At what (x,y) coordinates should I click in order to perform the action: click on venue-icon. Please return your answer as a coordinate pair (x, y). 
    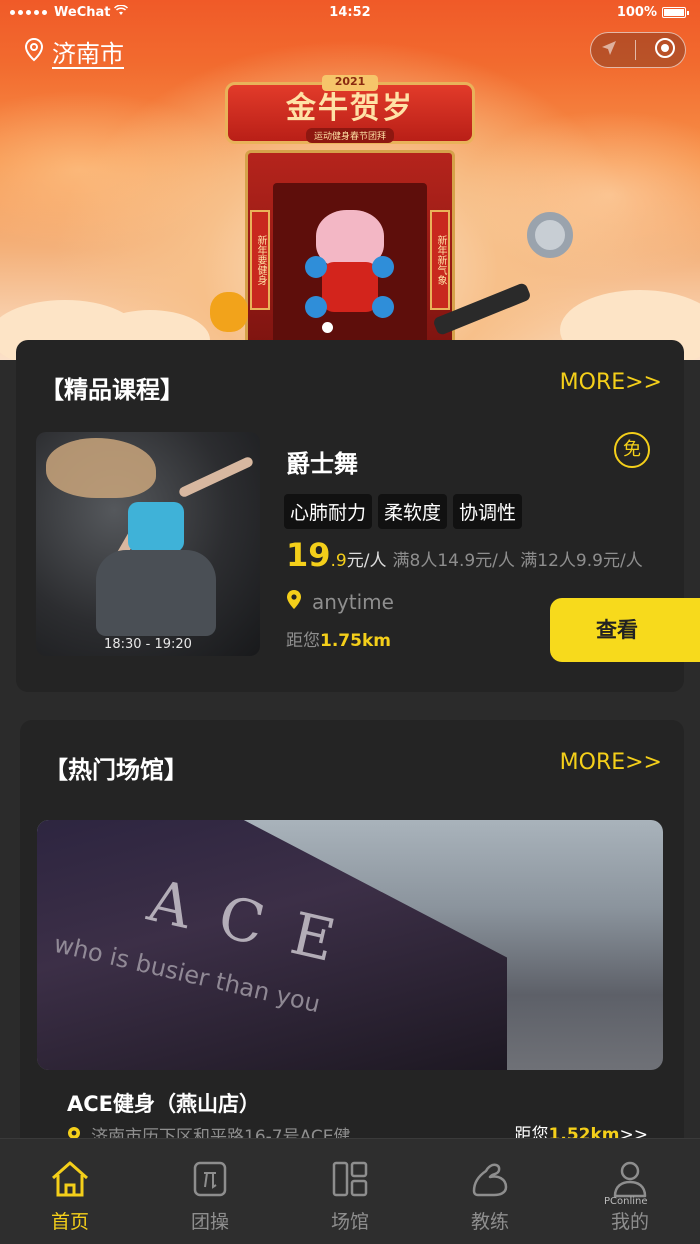
    Looking at the image, I should click on (350, 1179).